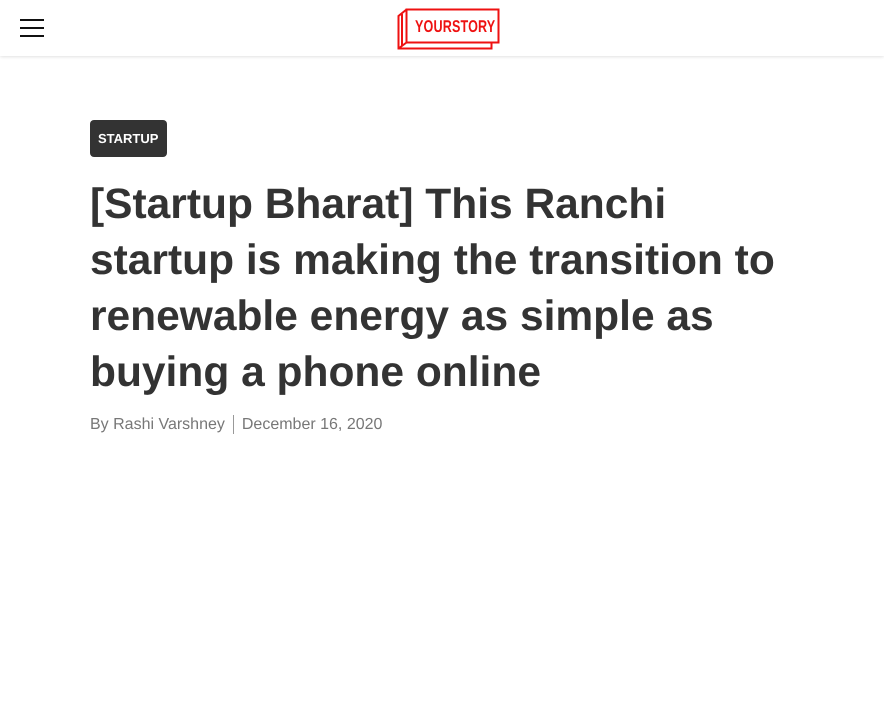  What do you see at coordinates (312, 425) in the screenshot?
I see `publish-date: December 16, 2020` at bounding box center [312, 425].